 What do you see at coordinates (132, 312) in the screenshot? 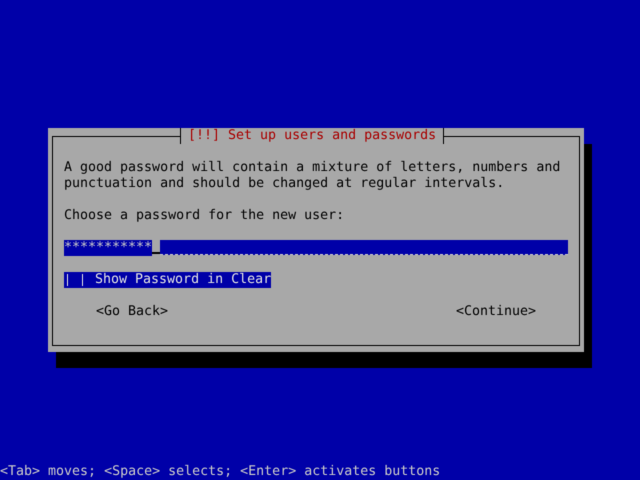
I see `go-back-button: <Go Back>` at bounding box center [132, 312].